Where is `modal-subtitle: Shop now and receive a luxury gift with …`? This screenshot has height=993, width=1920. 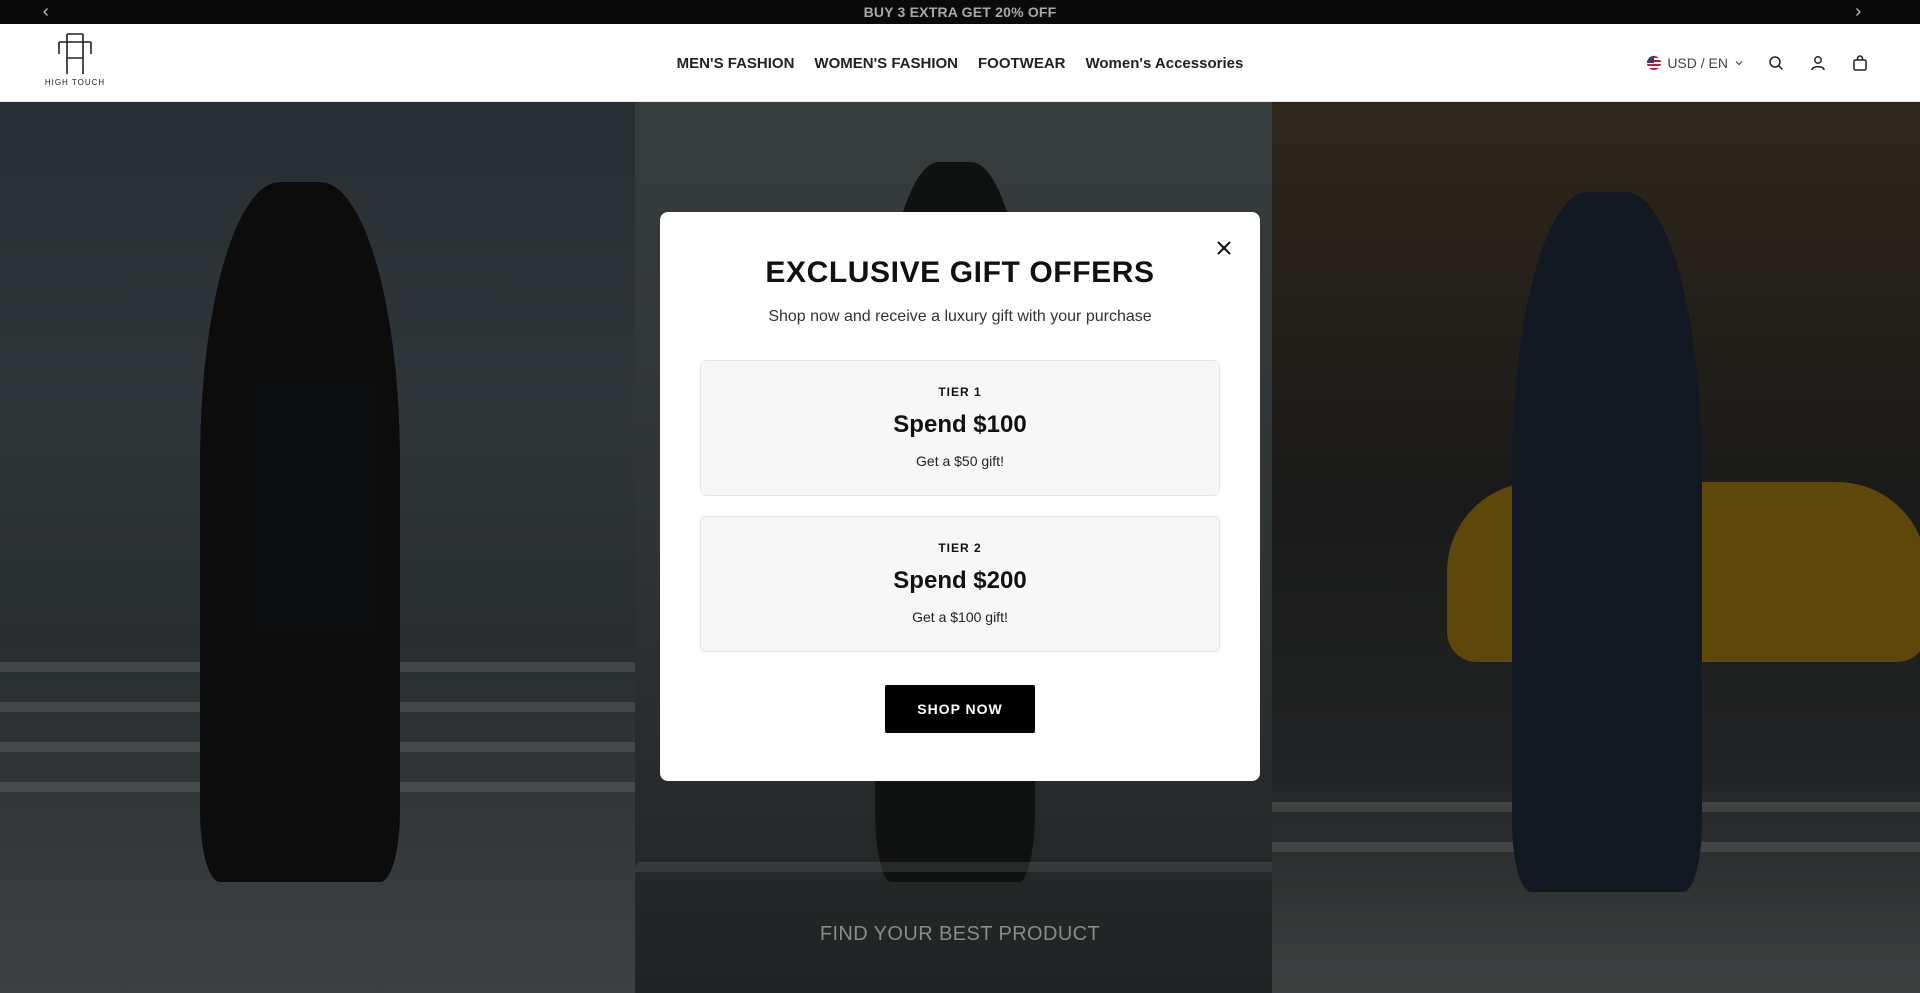
modal-subtitle: Shop now and receive a luxury gift with … is located at coordinates (960, 316).